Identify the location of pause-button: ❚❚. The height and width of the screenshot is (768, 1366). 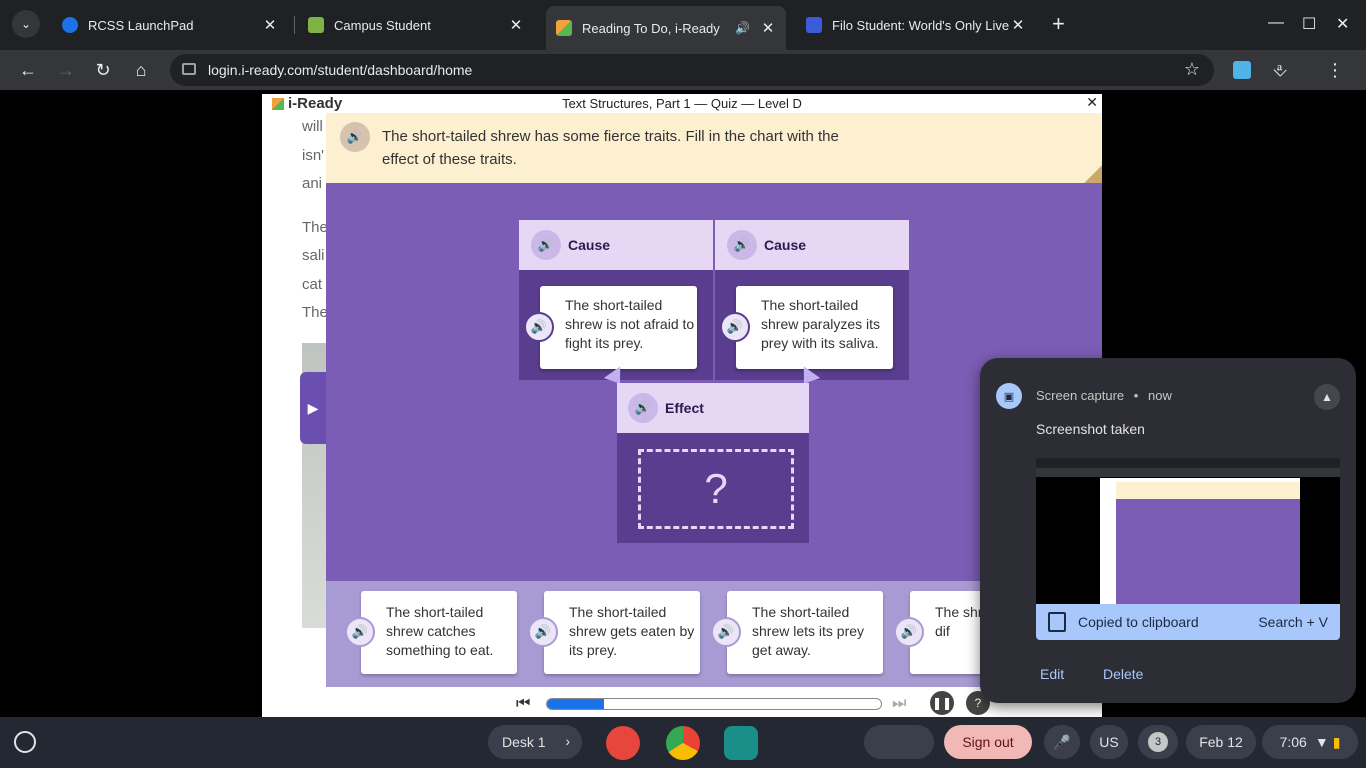
(942, 703).